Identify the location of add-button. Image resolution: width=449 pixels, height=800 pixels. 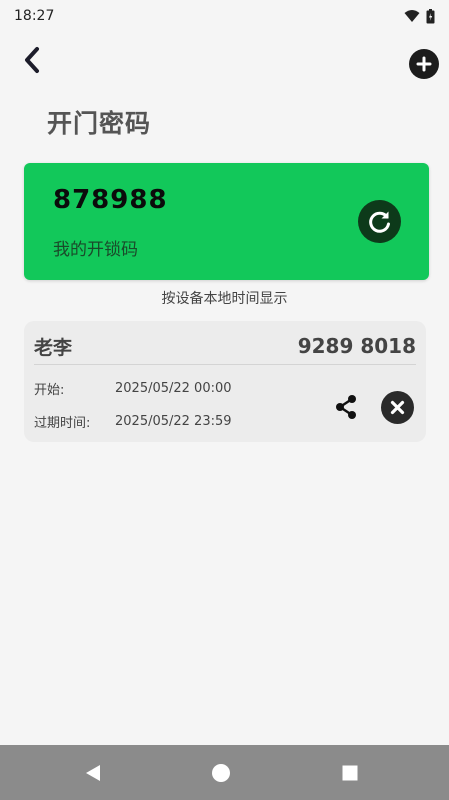
(424, 64).